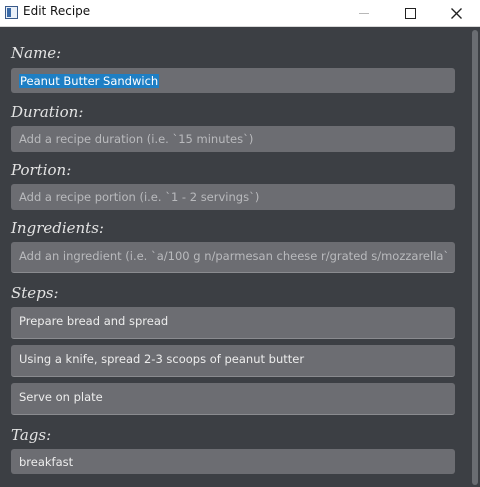 This screenshot has height=487, width=480. I want to click on scrollbar-thumb, so click(475, 257).